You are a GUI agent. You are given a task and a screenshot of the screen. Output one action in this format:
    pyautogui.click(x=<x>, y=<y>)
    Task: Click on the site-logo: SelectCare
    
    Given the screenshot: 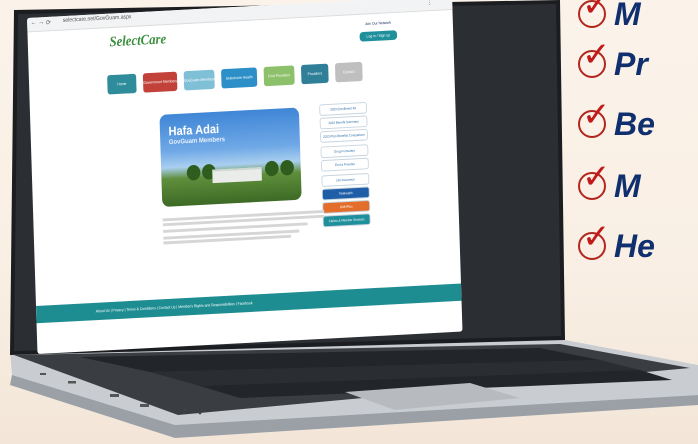 What is the action you would take?
    pyautogui.click(x=137, y=41)
    